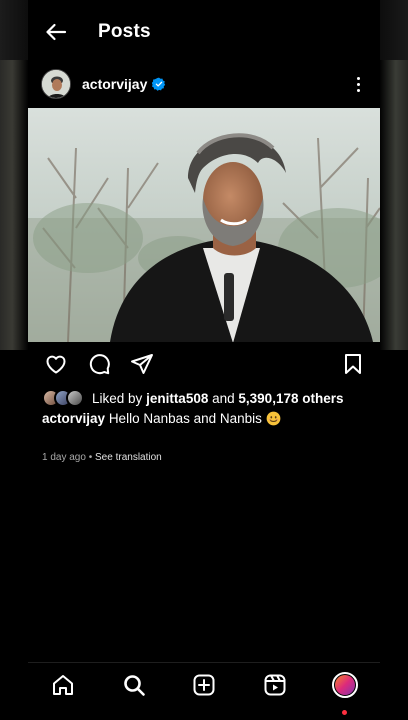 The image size is (408, 720). I want to click on home-icon, so click(63, 685).